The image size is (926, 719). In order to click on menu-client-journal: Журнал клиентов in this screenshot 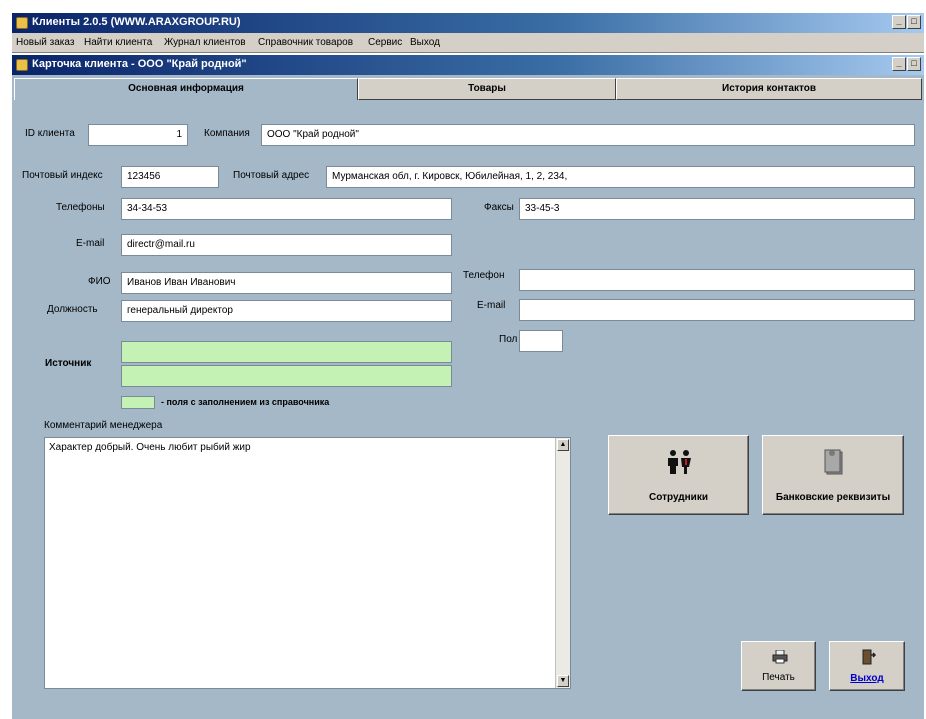, I will do `click(205, 42)`.